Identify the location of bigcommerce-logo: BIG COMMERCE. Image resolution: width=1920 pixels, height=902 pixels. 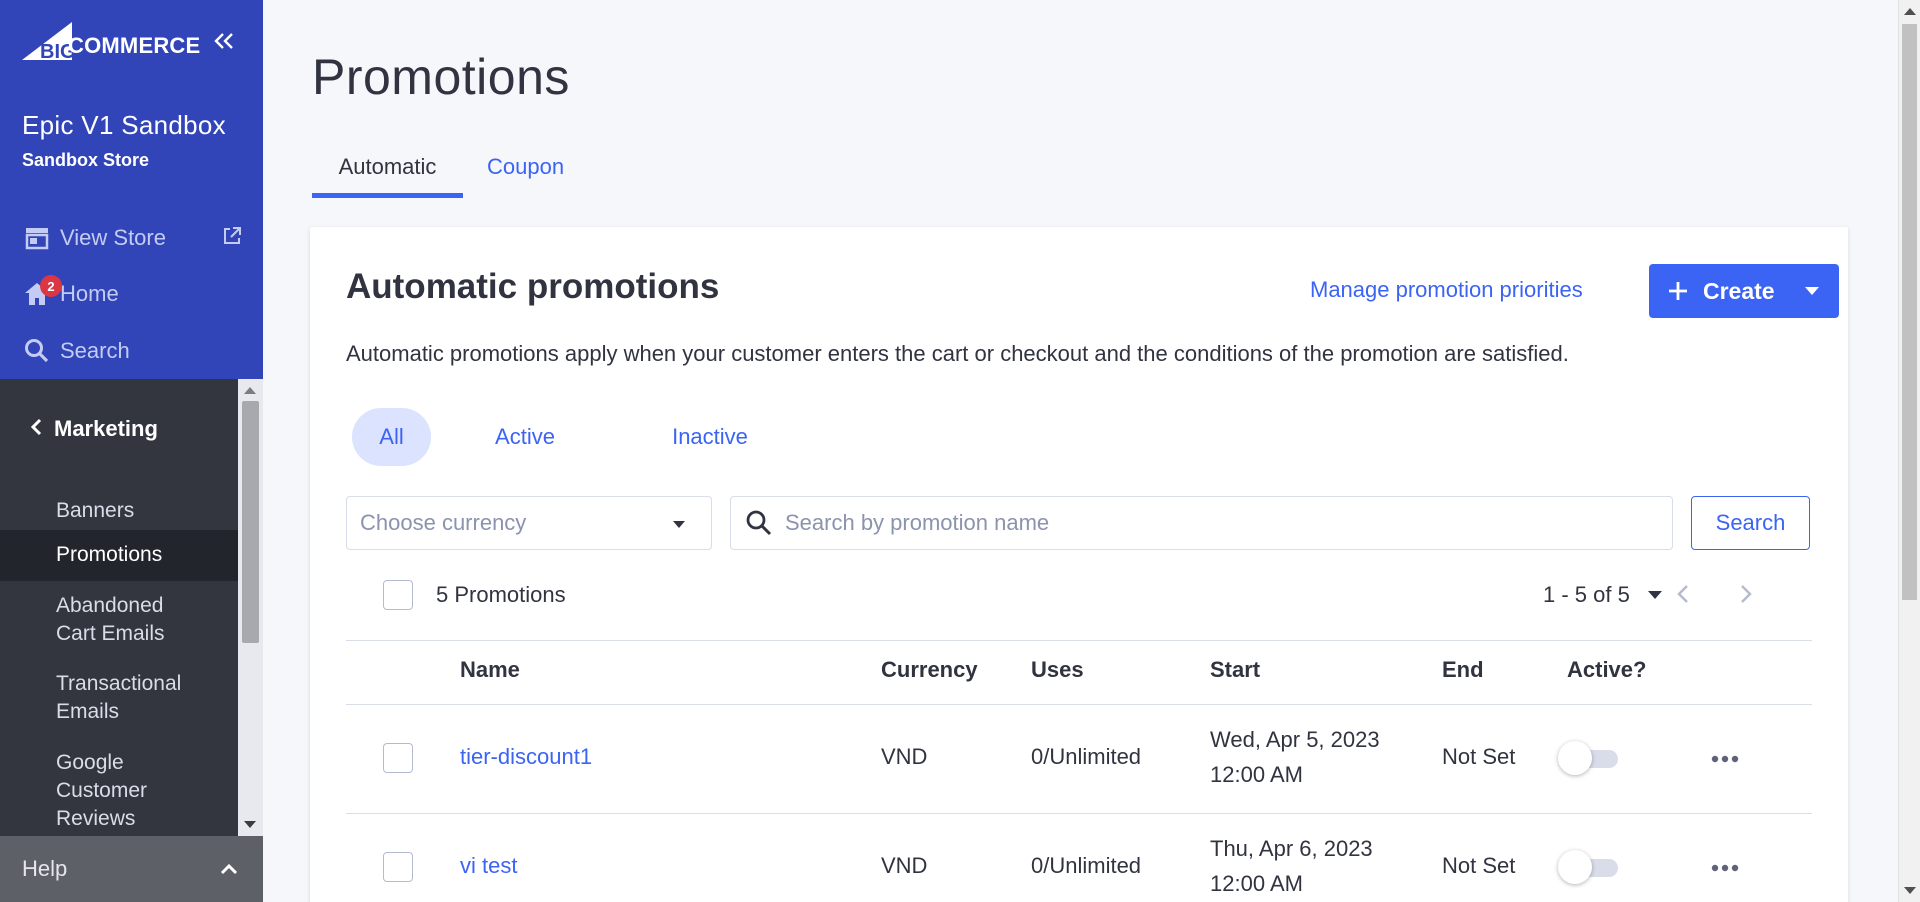
(111, 42).